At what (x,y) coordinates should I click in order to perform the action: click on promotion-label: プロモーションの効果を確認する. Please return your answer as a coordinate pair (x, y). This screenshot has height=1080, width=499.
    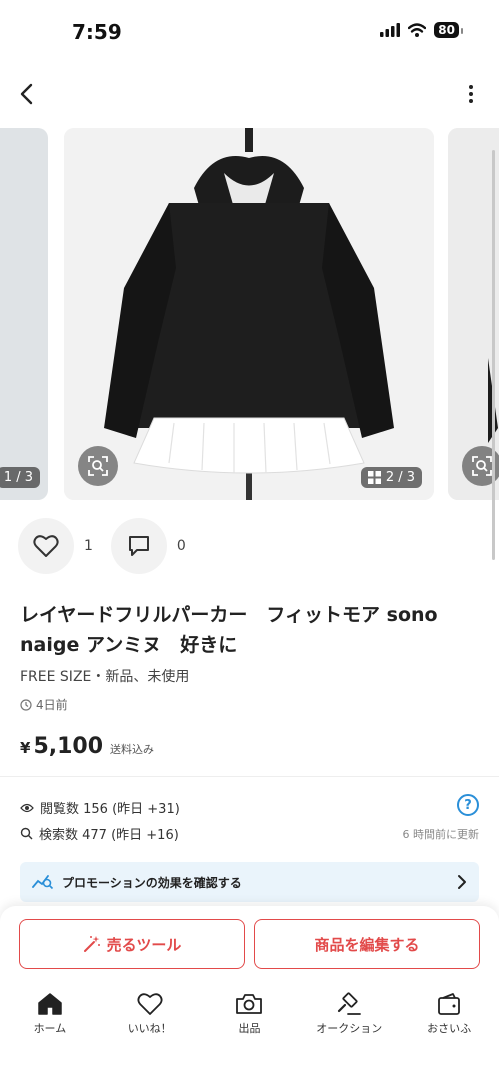
    Looking at the image, I should click on (152, 882).